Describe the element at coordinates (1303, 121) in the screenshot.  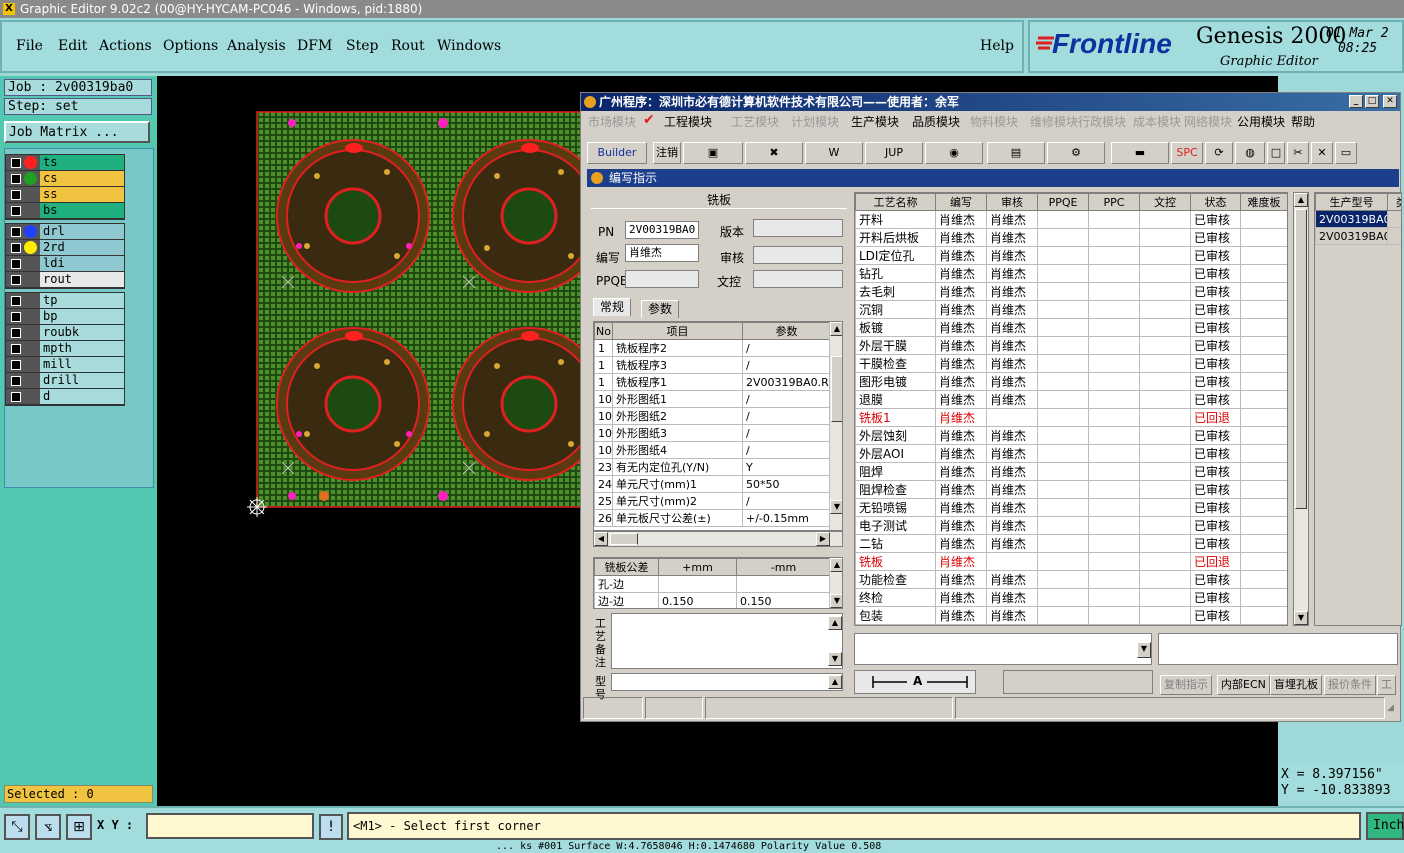
I see `module-12: 帮助` at that location.